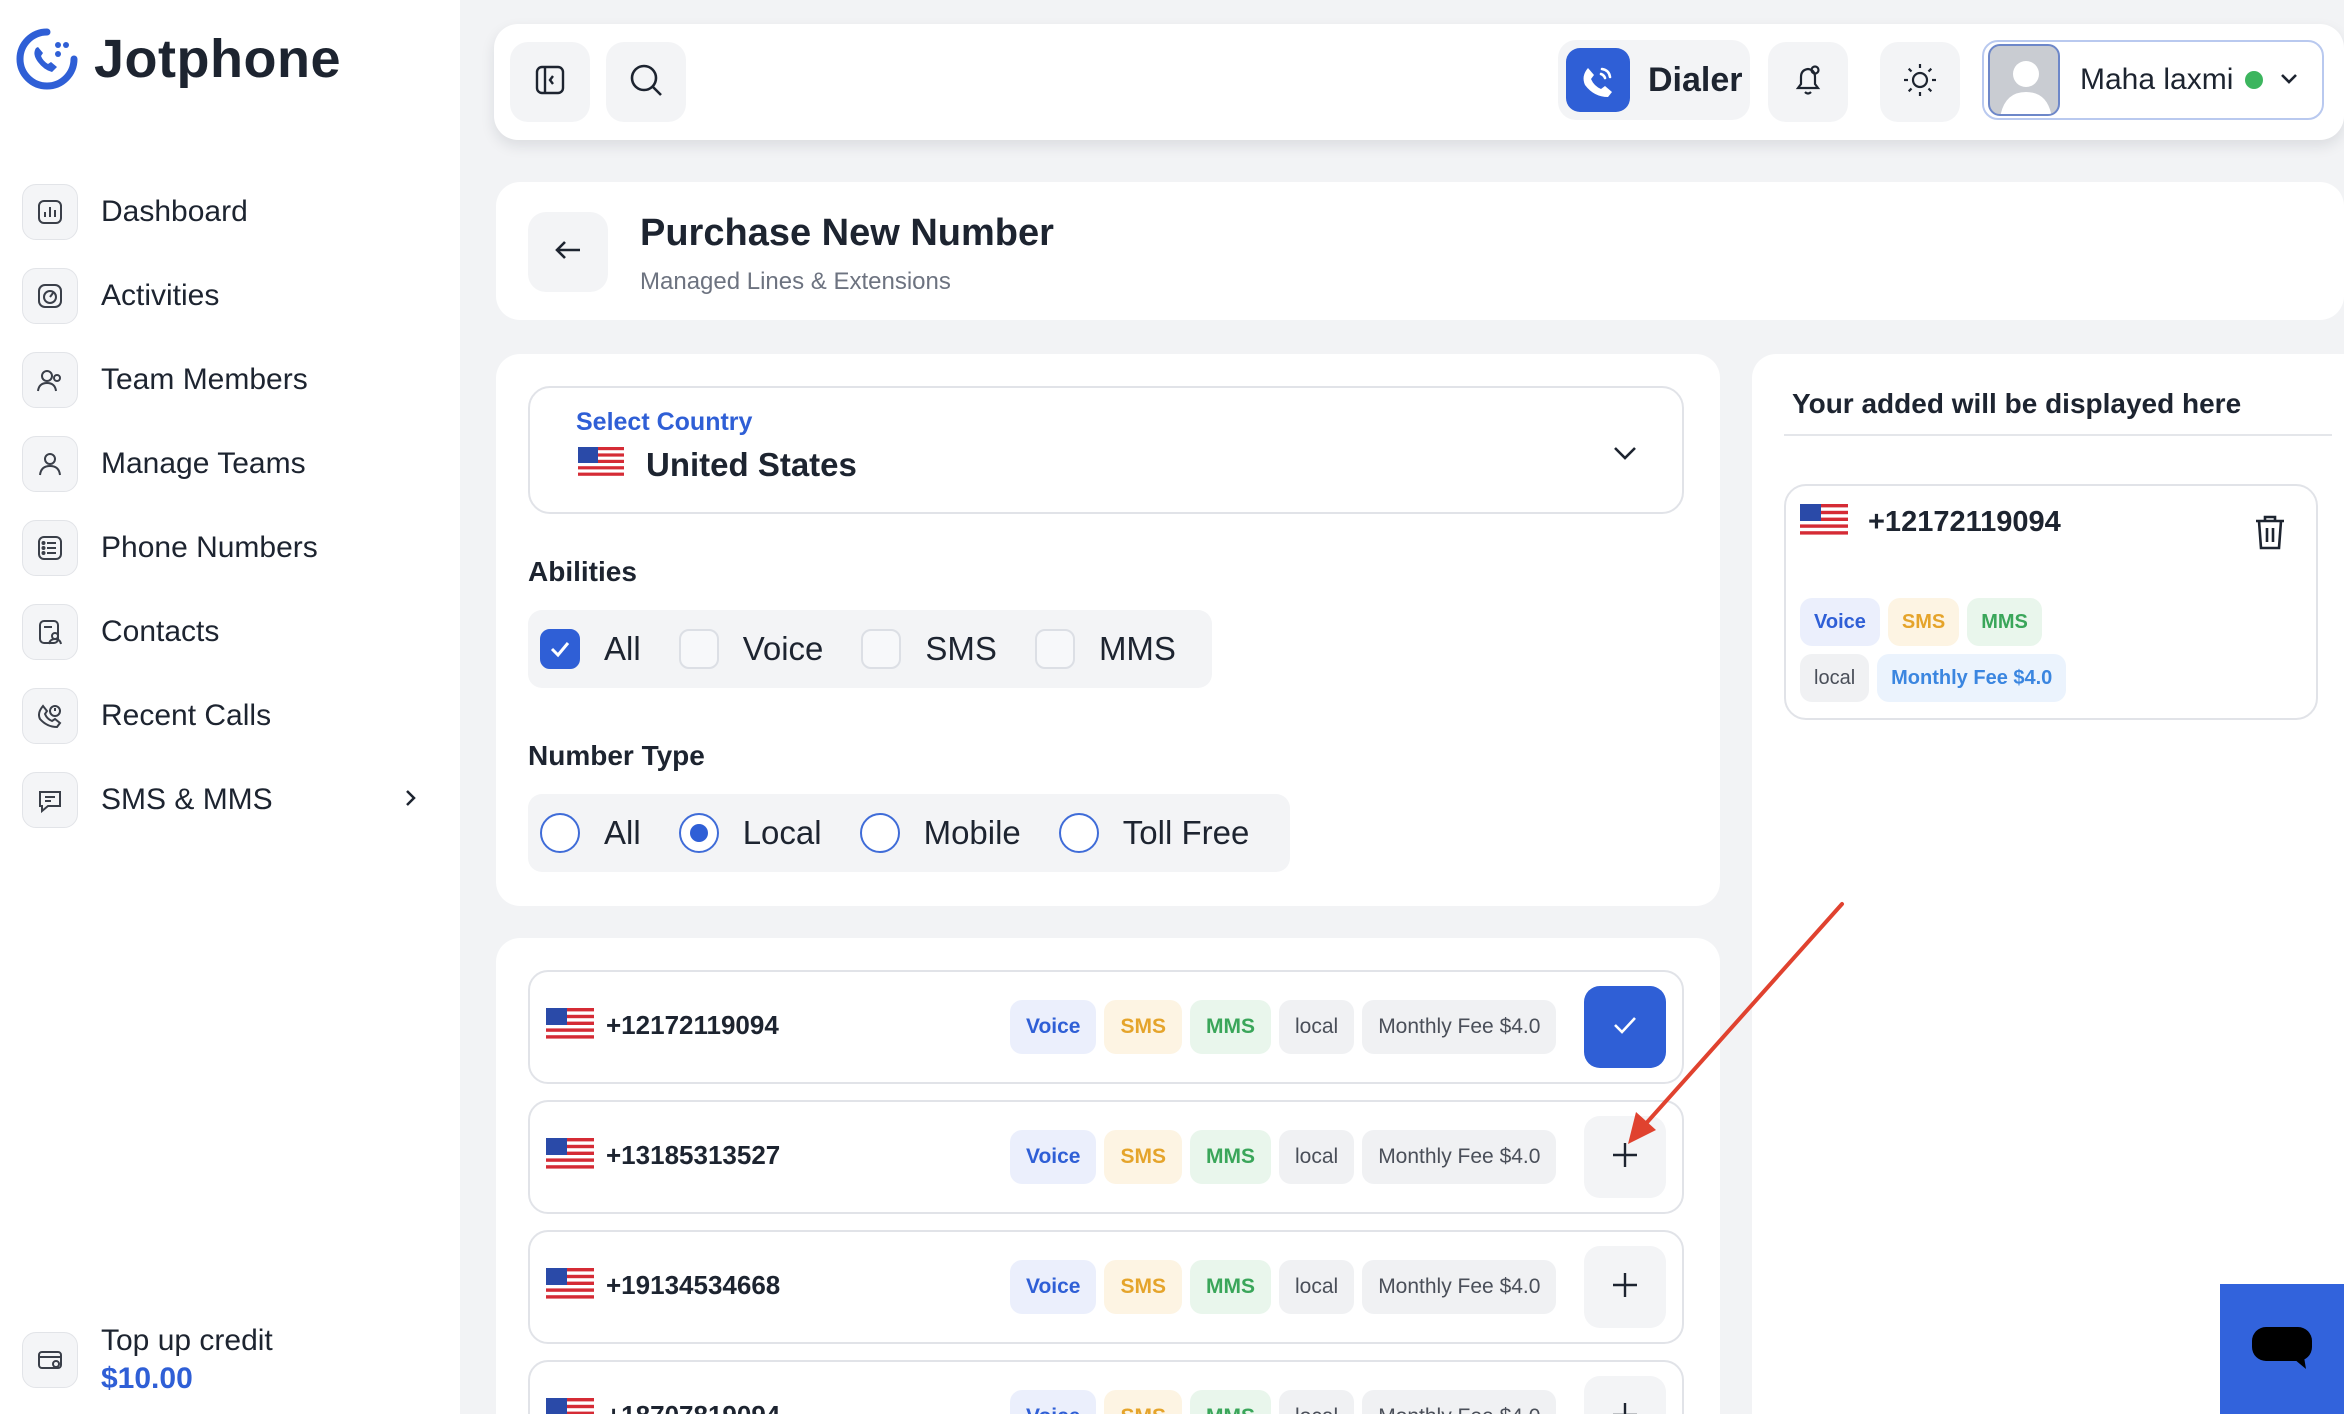 The width and height of the screenshot is (2344, 1414). What do you see at coordinates (2254, 80) in the screenshot?
I see `online-status-dot` at bounding box center [2254, 80].